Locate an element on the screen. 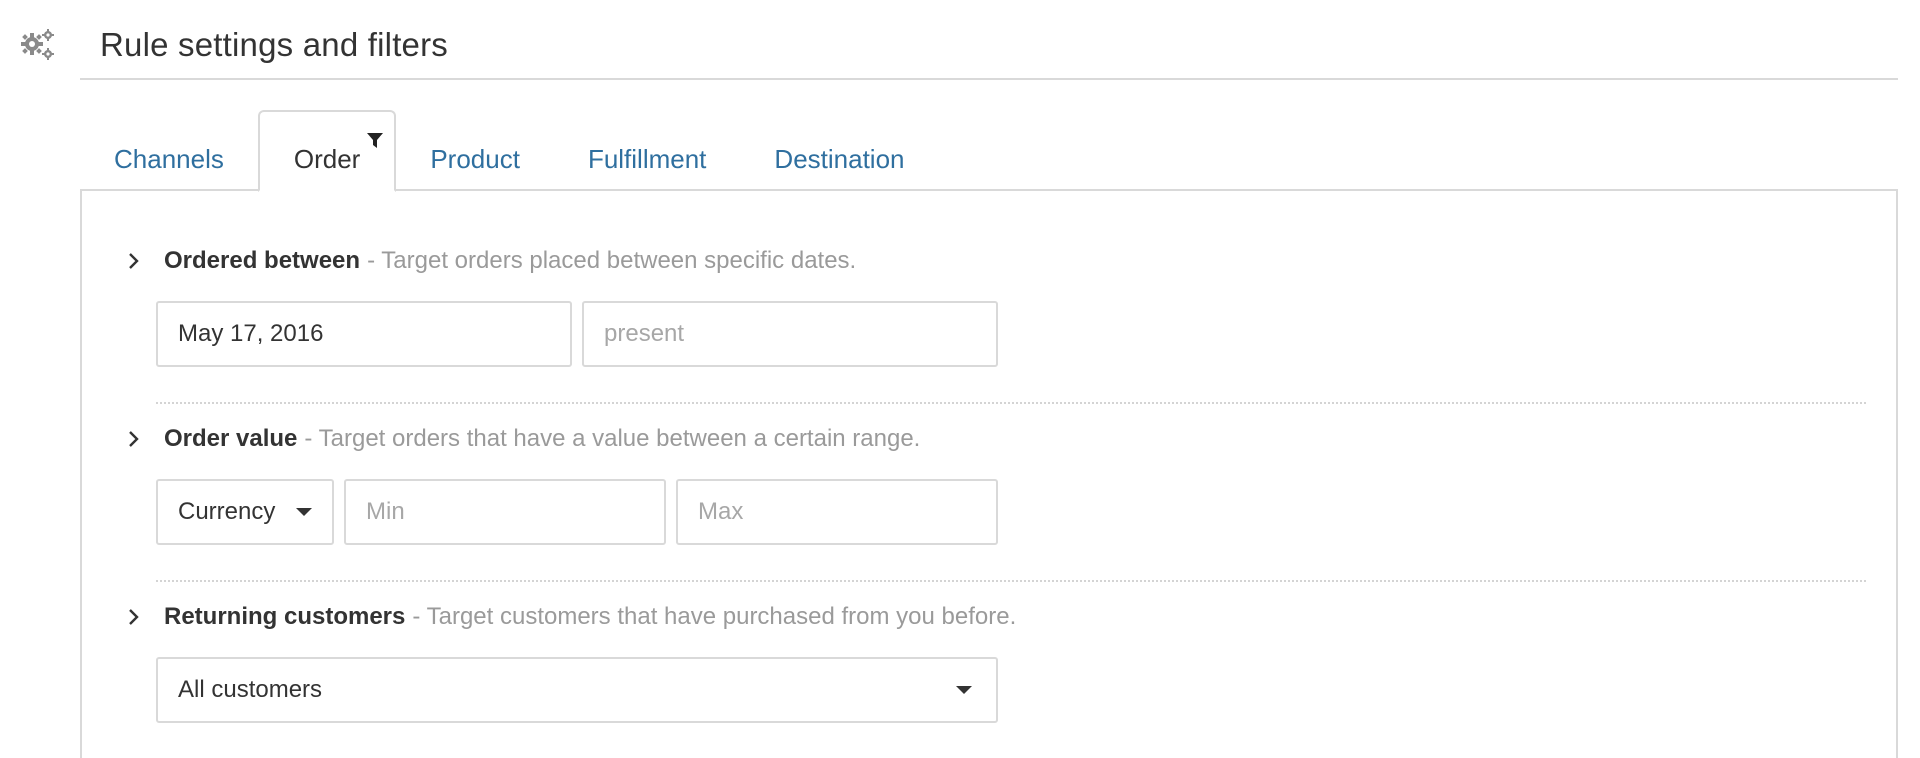 Image resolution: width=1920 pixels, height=758 pixels. gears-icon is located at coordinates (40, 45).